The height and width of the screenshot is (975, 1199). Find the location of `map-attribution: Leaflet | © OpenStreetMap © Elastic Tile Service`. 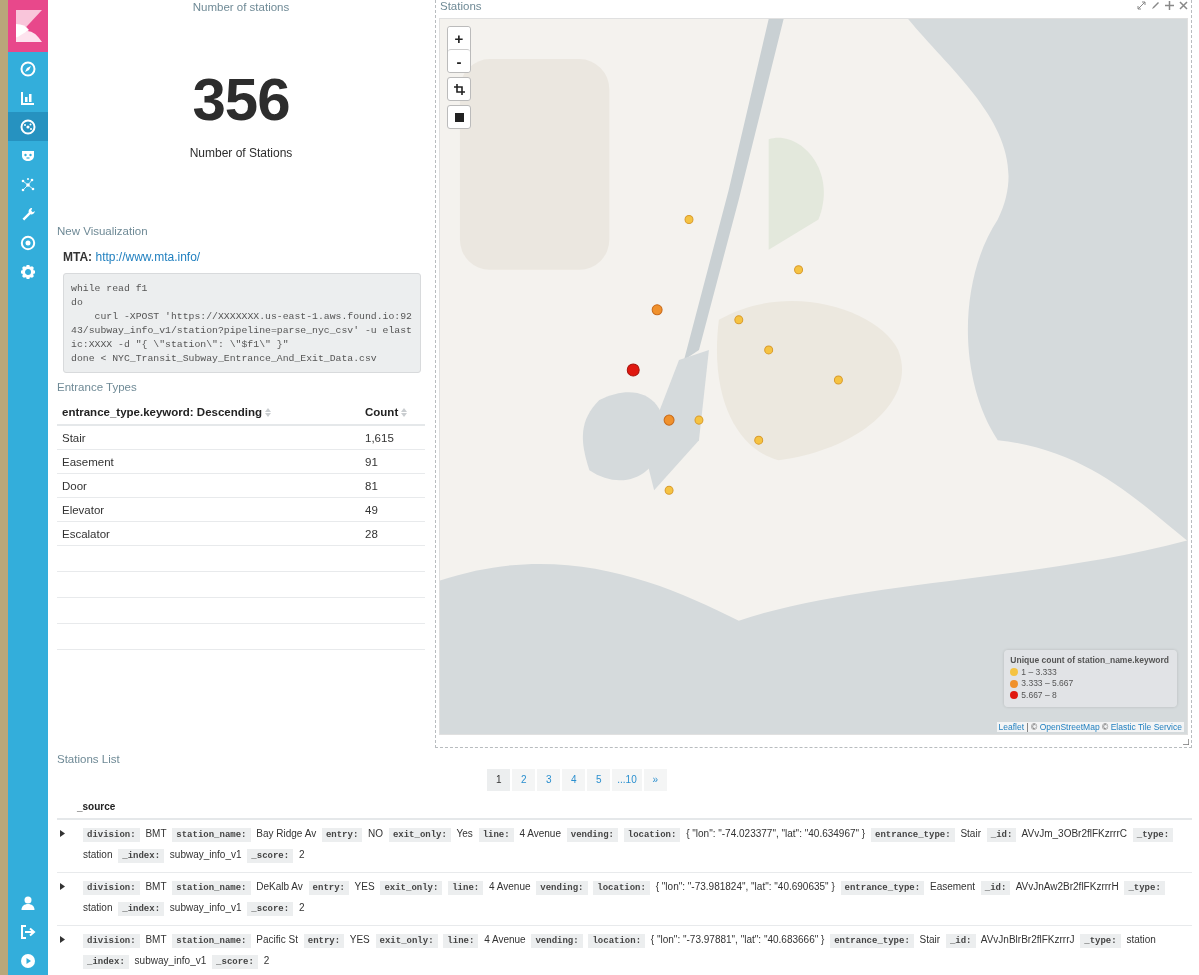

map-attribution: Leaflet | © OpenStreetMap © Elastic Tile Service is located at coordinates (1090, 727).